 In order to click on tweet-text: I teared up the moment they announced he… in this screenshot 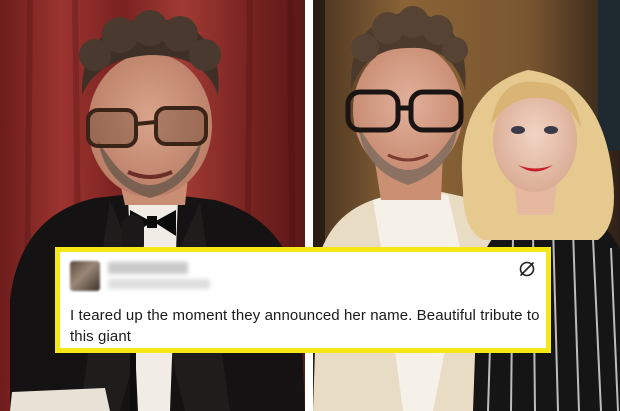, I will do `click(305, 326)`.